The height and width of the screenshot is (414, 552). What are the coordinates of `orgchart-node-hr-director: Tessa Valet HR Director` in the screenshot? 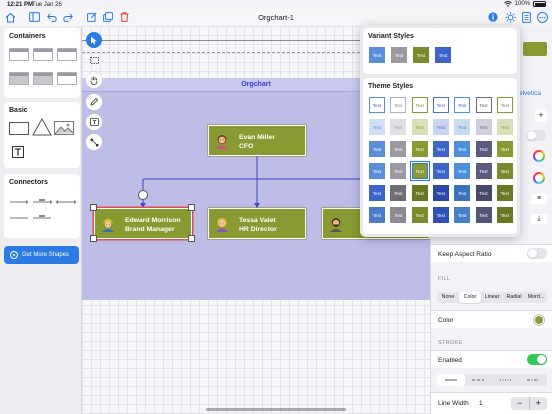 It's located at (257, 223).